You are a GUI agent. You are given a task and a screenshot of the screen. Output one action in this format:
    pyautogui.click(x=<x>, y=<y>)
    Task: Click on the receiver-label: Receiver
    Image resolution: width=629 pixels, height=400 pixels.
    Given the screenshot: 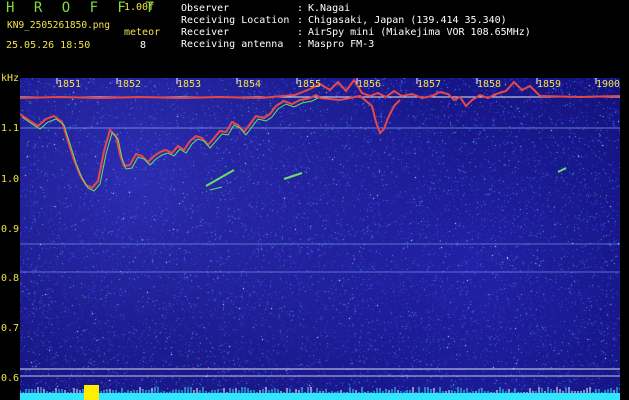 What is the action you would take?
    pyautogui.click(x=205, y=32)
    